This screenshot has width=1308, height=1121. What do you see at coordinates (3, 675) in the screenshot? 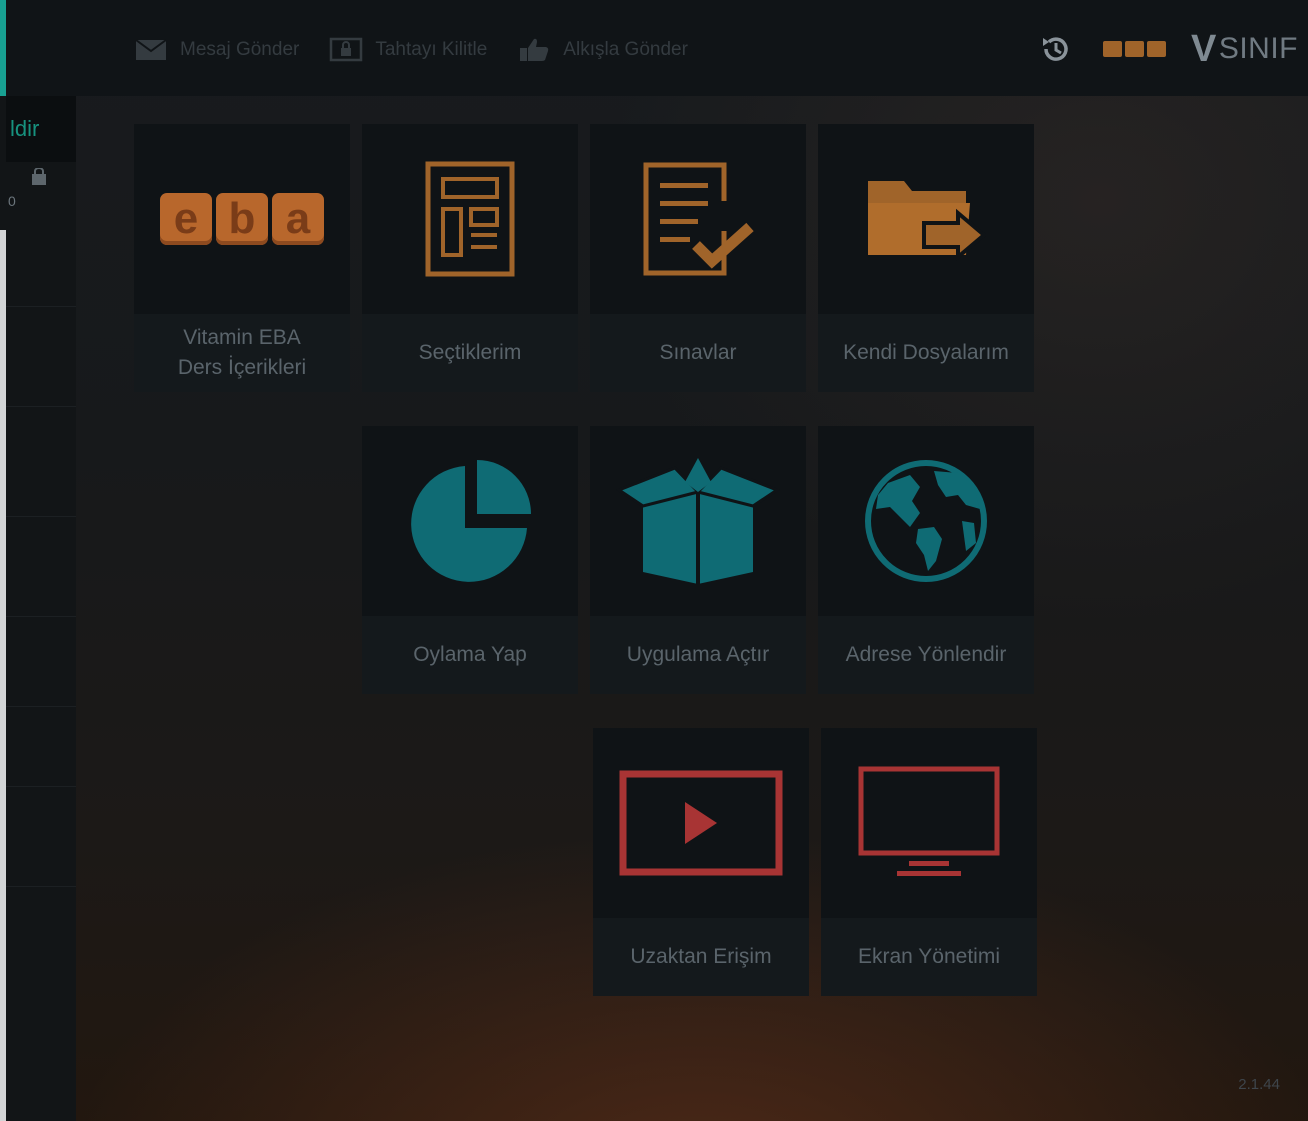
I see `left-edge` at bounding box center [3, 675].